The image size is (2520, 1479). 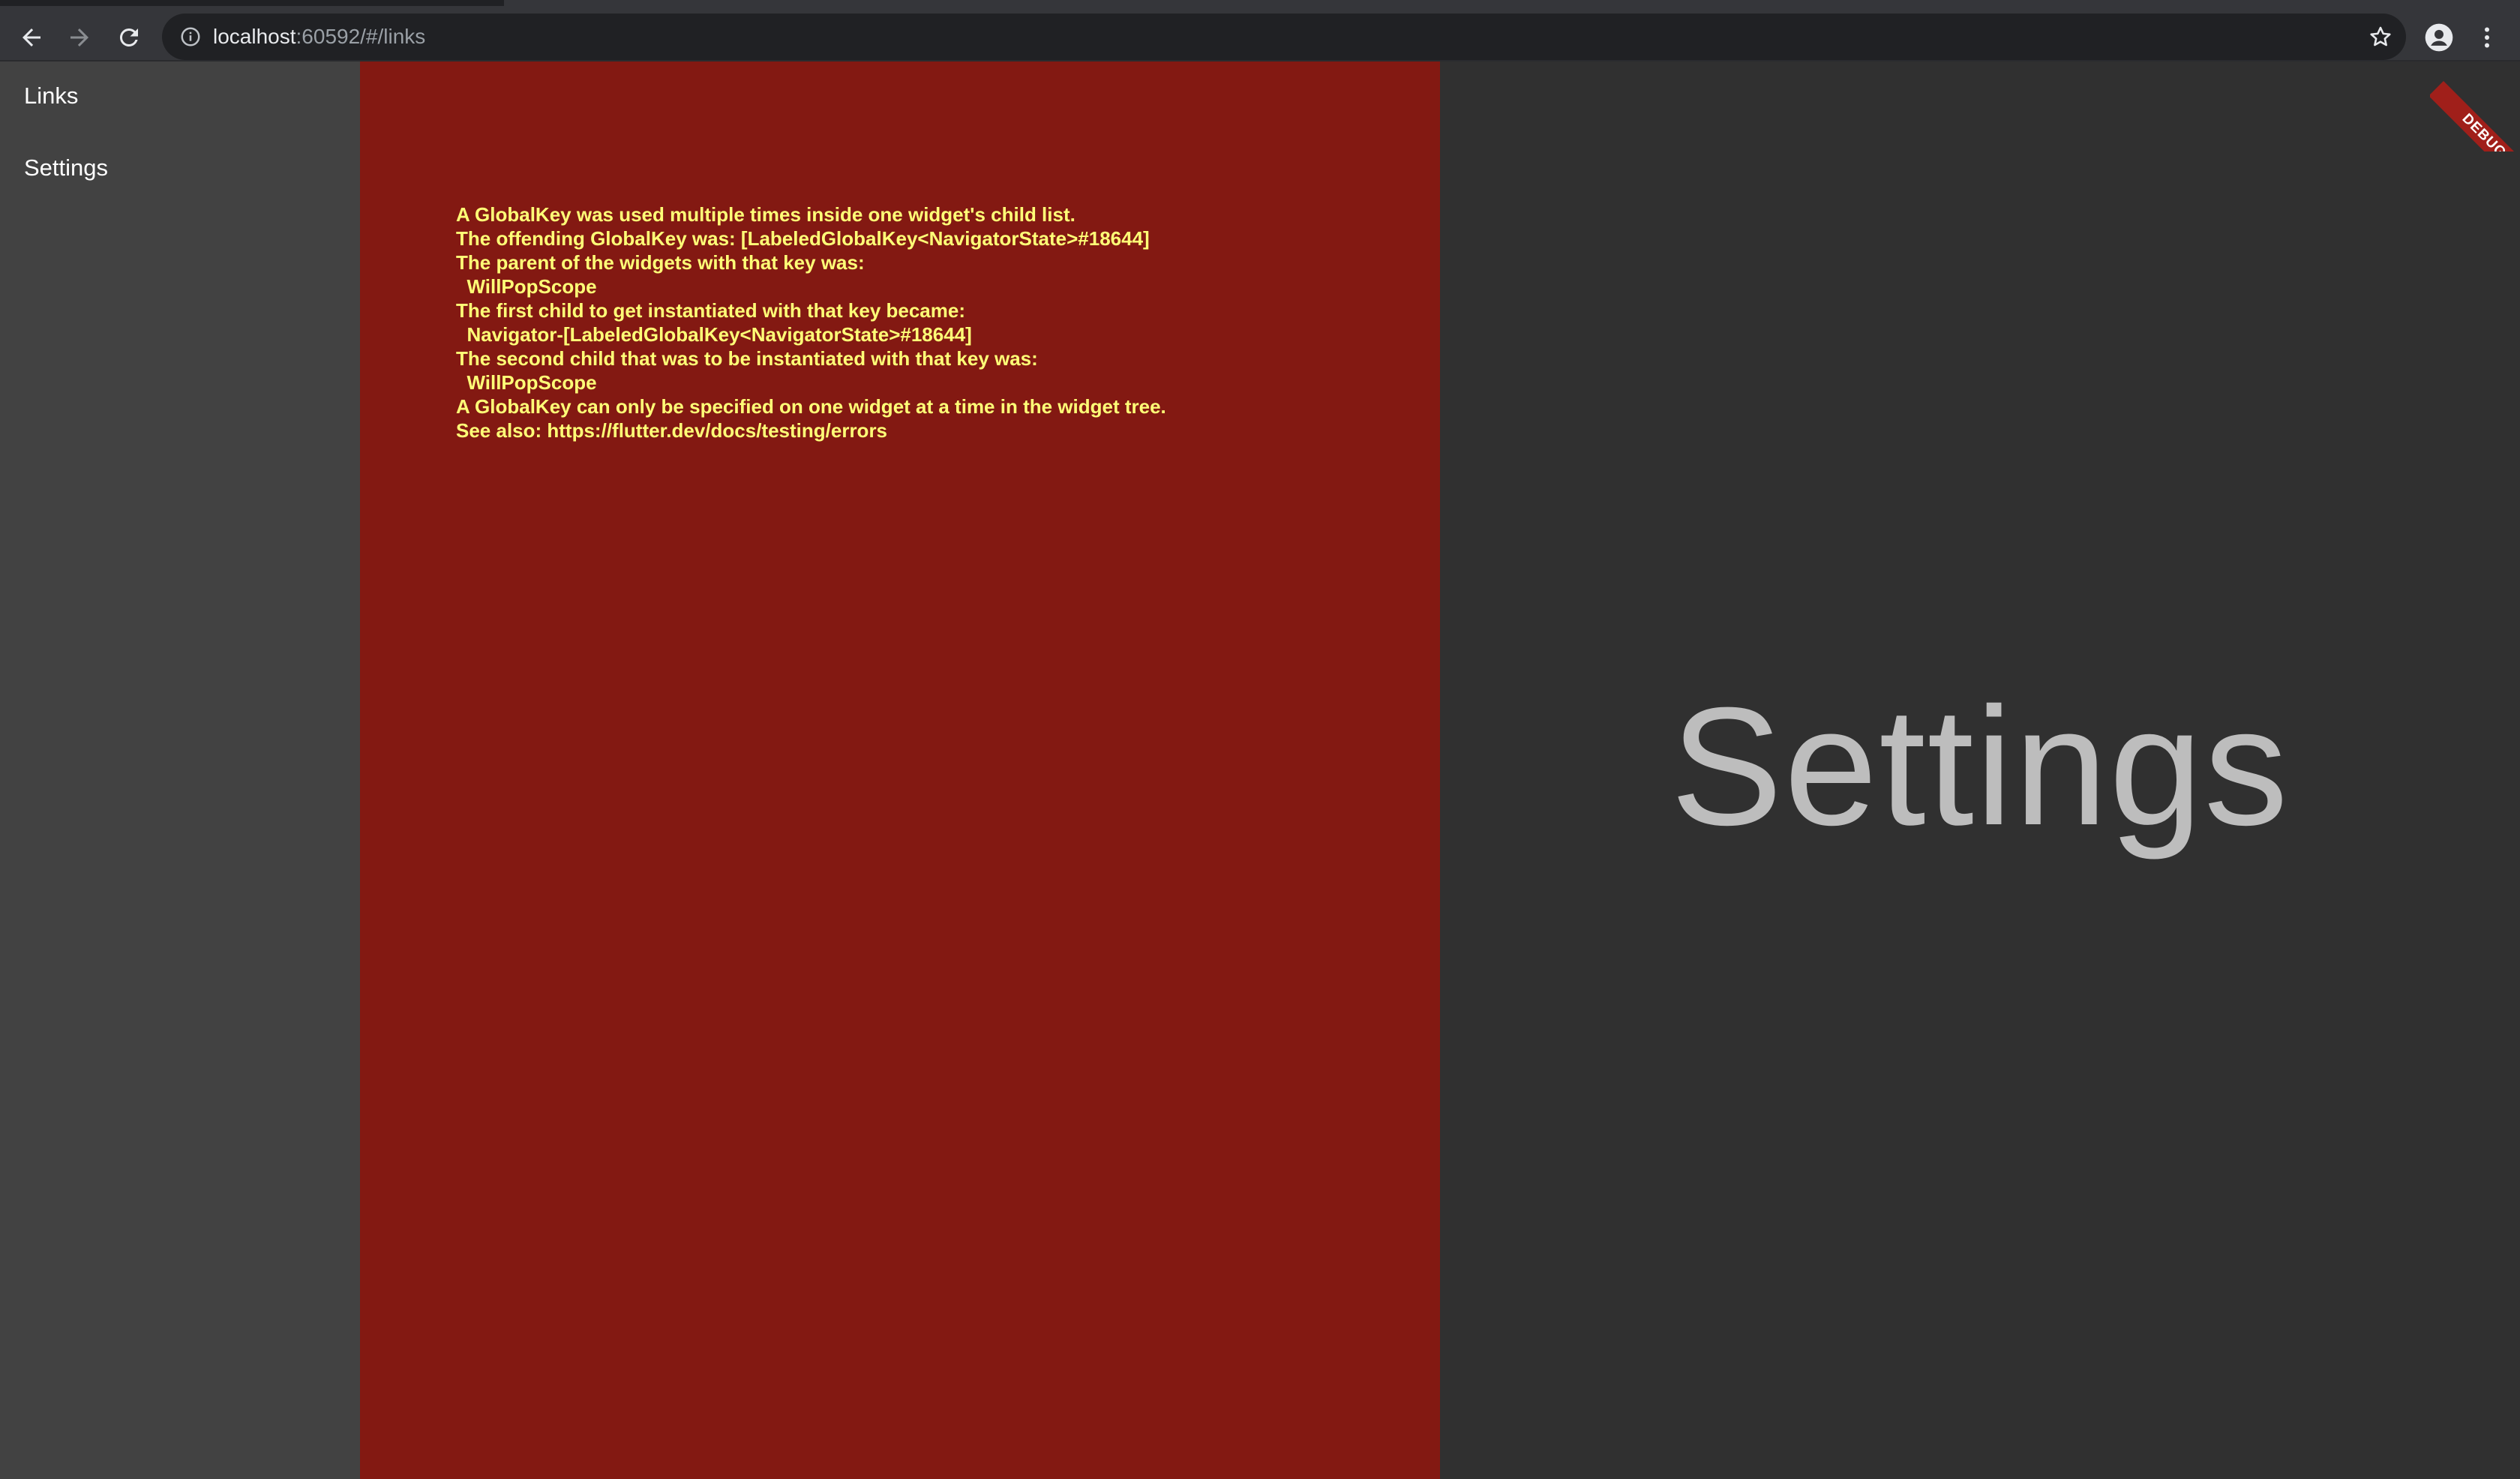 What do you see at coordinates (1512, 3) in the screenshot?
I see `active-tab-edge` at bounding box center [1512, 3].